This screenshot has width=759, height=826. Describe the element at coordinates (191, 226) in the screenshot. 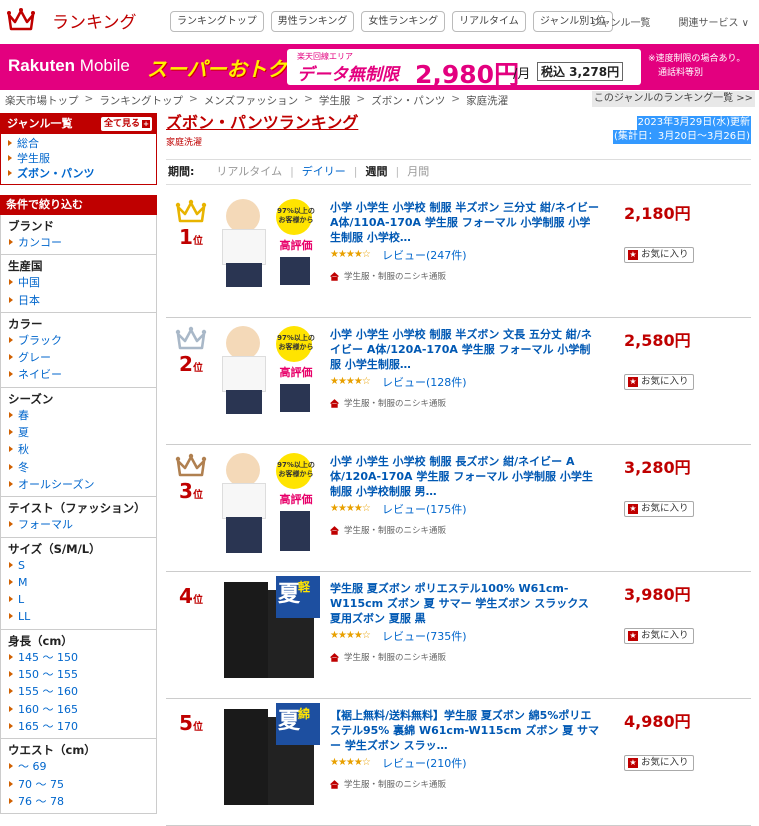

I see `rank-badge: 1位` at that location.